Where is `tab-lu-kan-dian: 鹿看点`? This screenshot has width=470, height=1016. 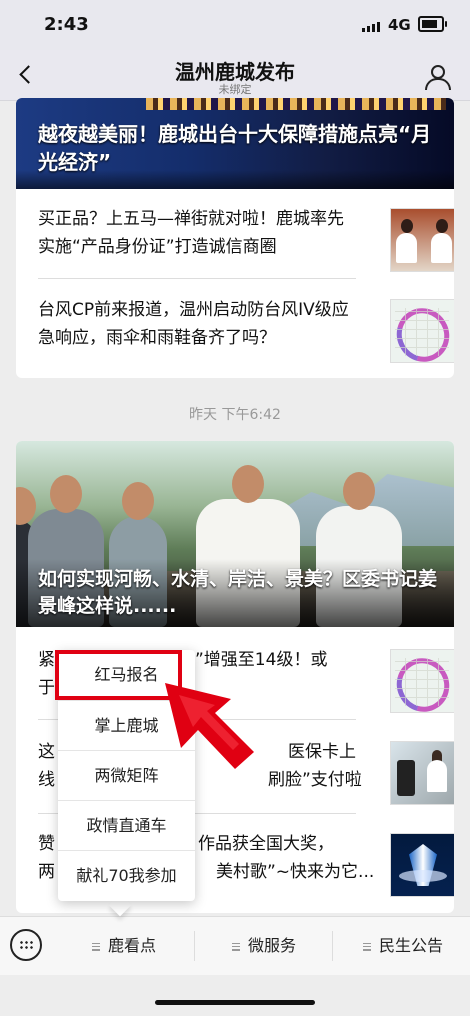 tab-lu-kan-dian: 鹿看点 is located at coordinates (124, 946).